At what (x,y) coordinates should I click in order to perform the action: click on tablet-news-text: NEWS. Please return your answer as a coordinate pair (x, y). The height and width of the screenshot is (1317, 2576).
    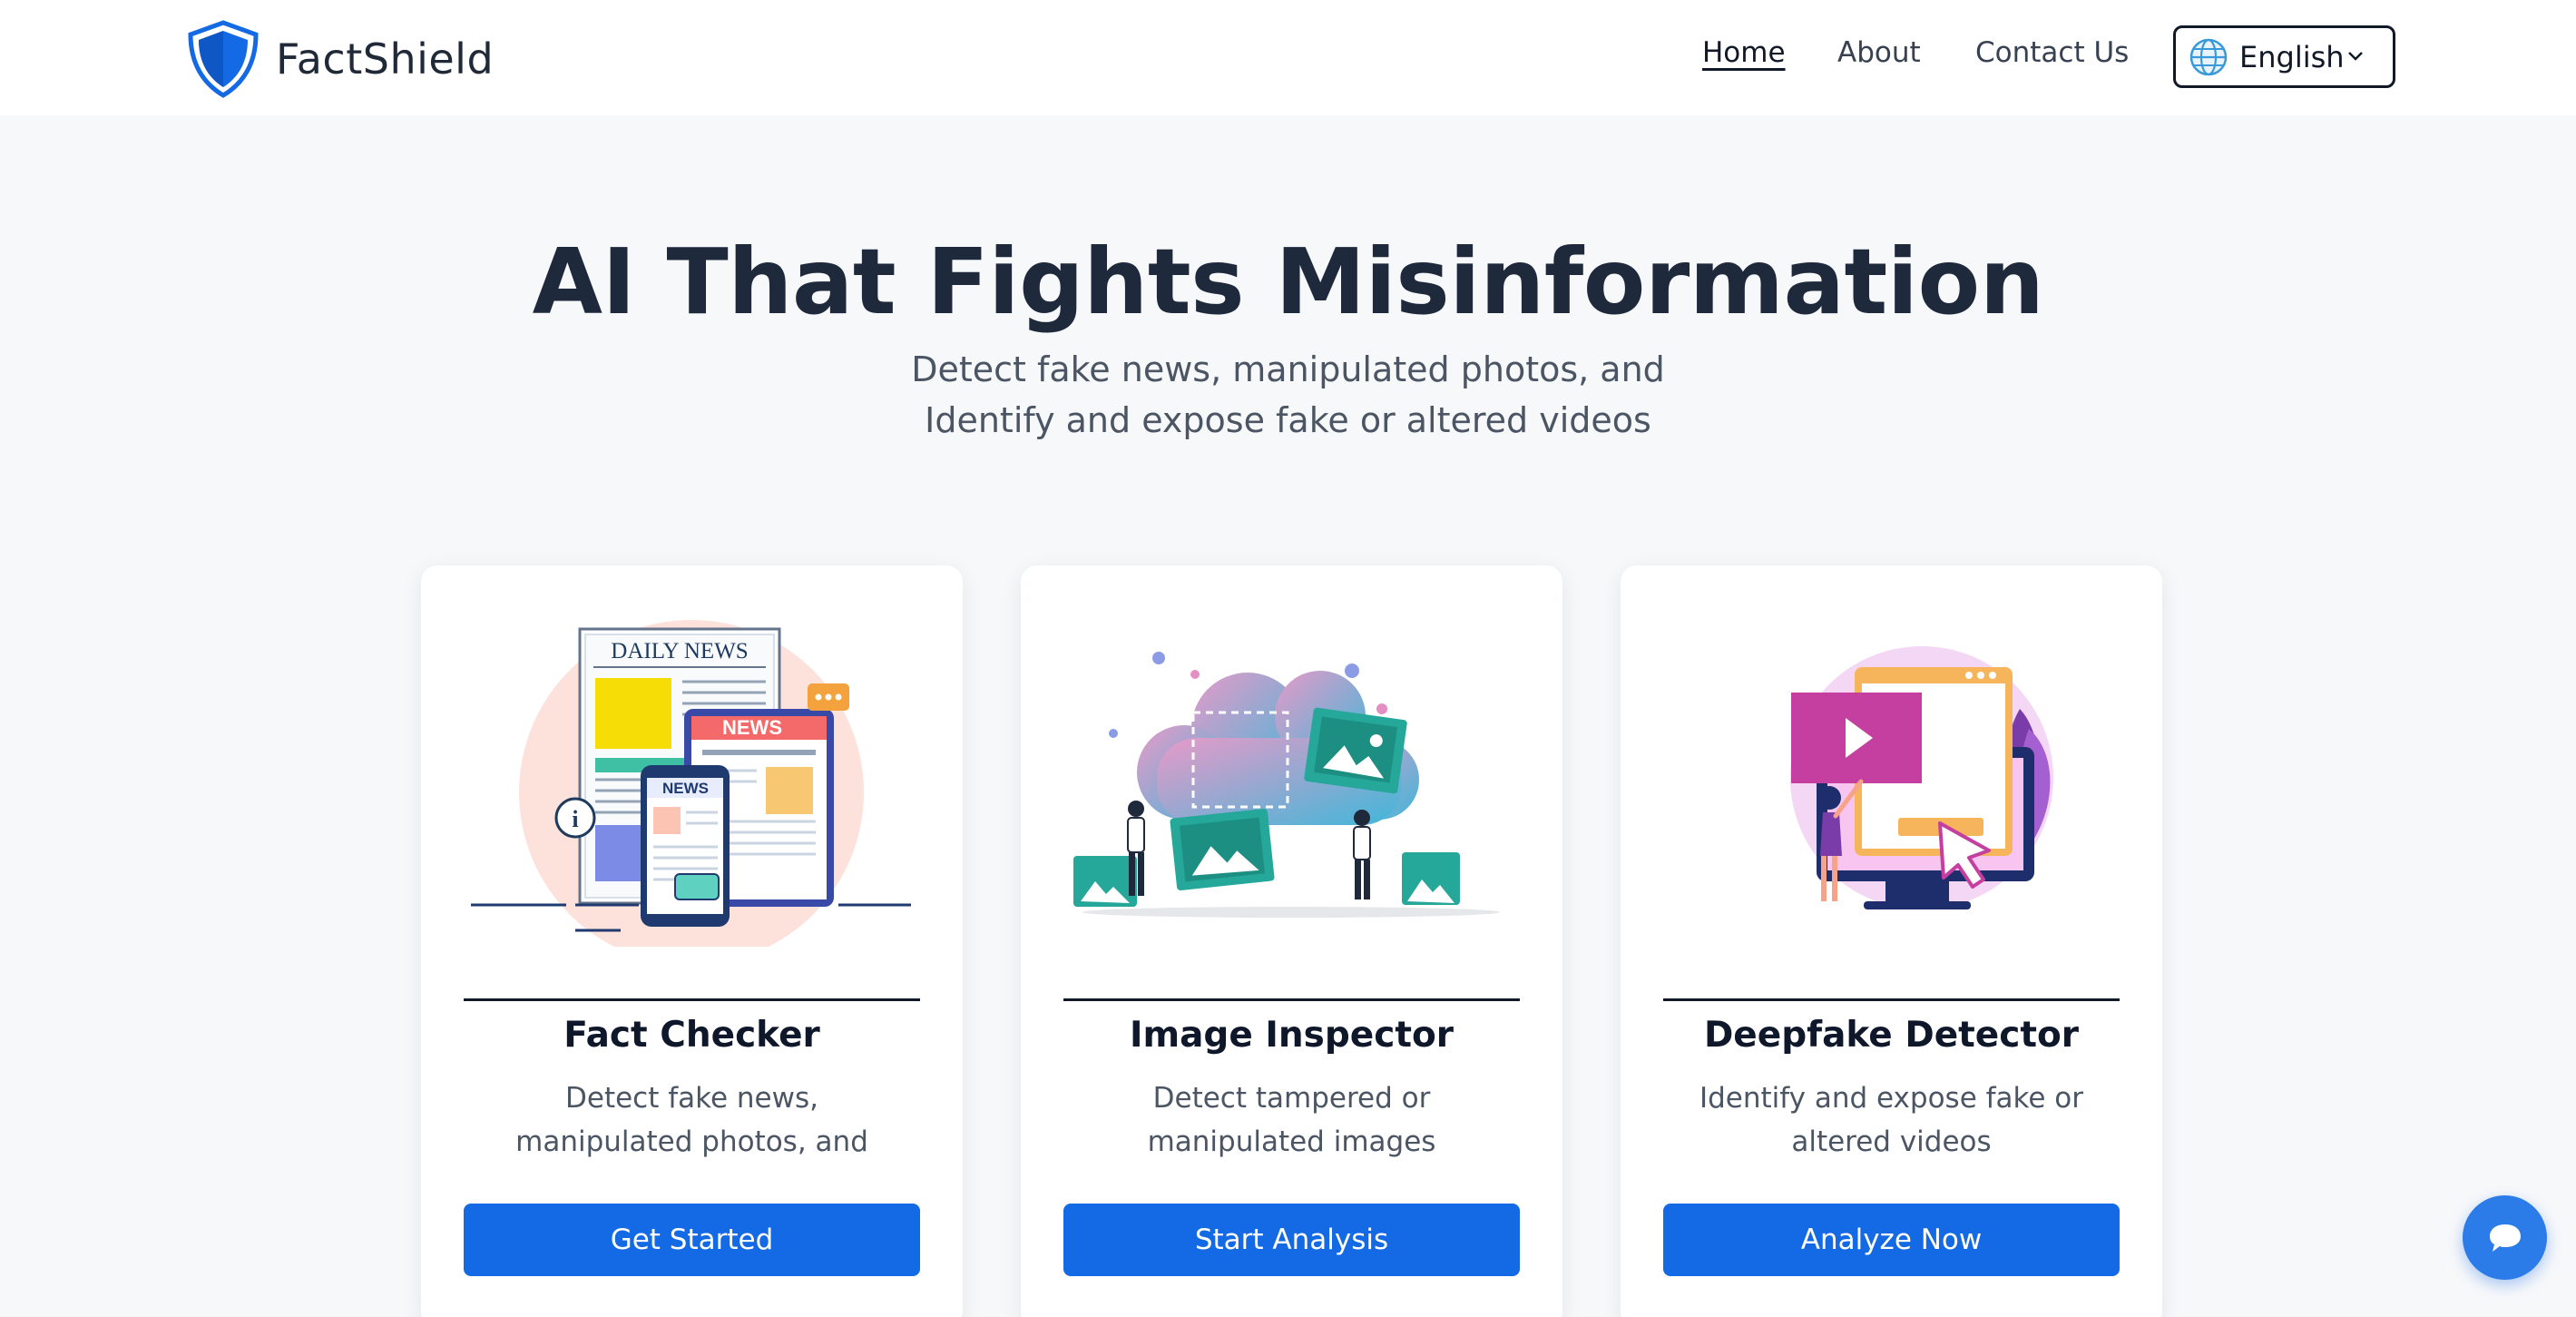
    Looking at the image, I should click on (752, 727).